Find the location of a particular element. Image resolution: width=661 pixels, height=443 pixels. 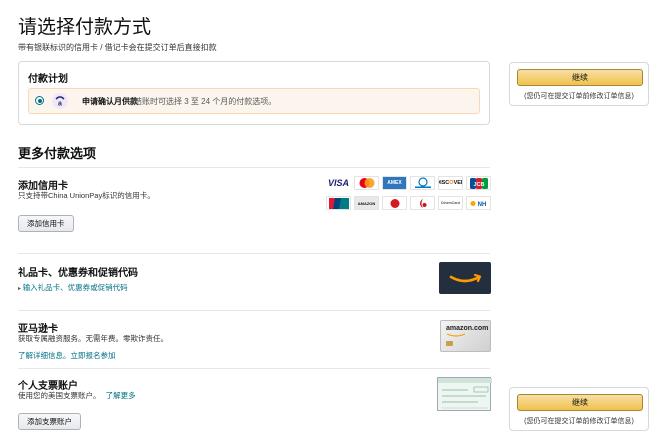

add-checking-account-button: 添加支票账户 is located at coordinates (49, 421).